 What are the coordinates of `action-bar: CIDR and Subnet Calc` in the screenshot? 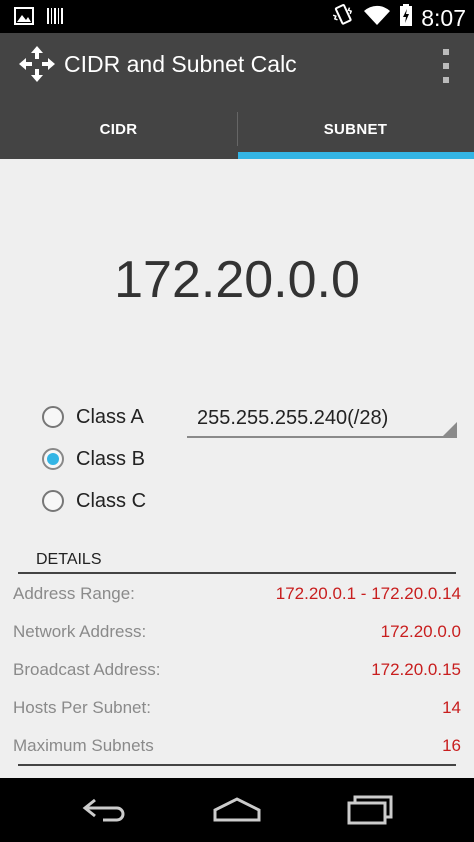 It's located at (237, 66).